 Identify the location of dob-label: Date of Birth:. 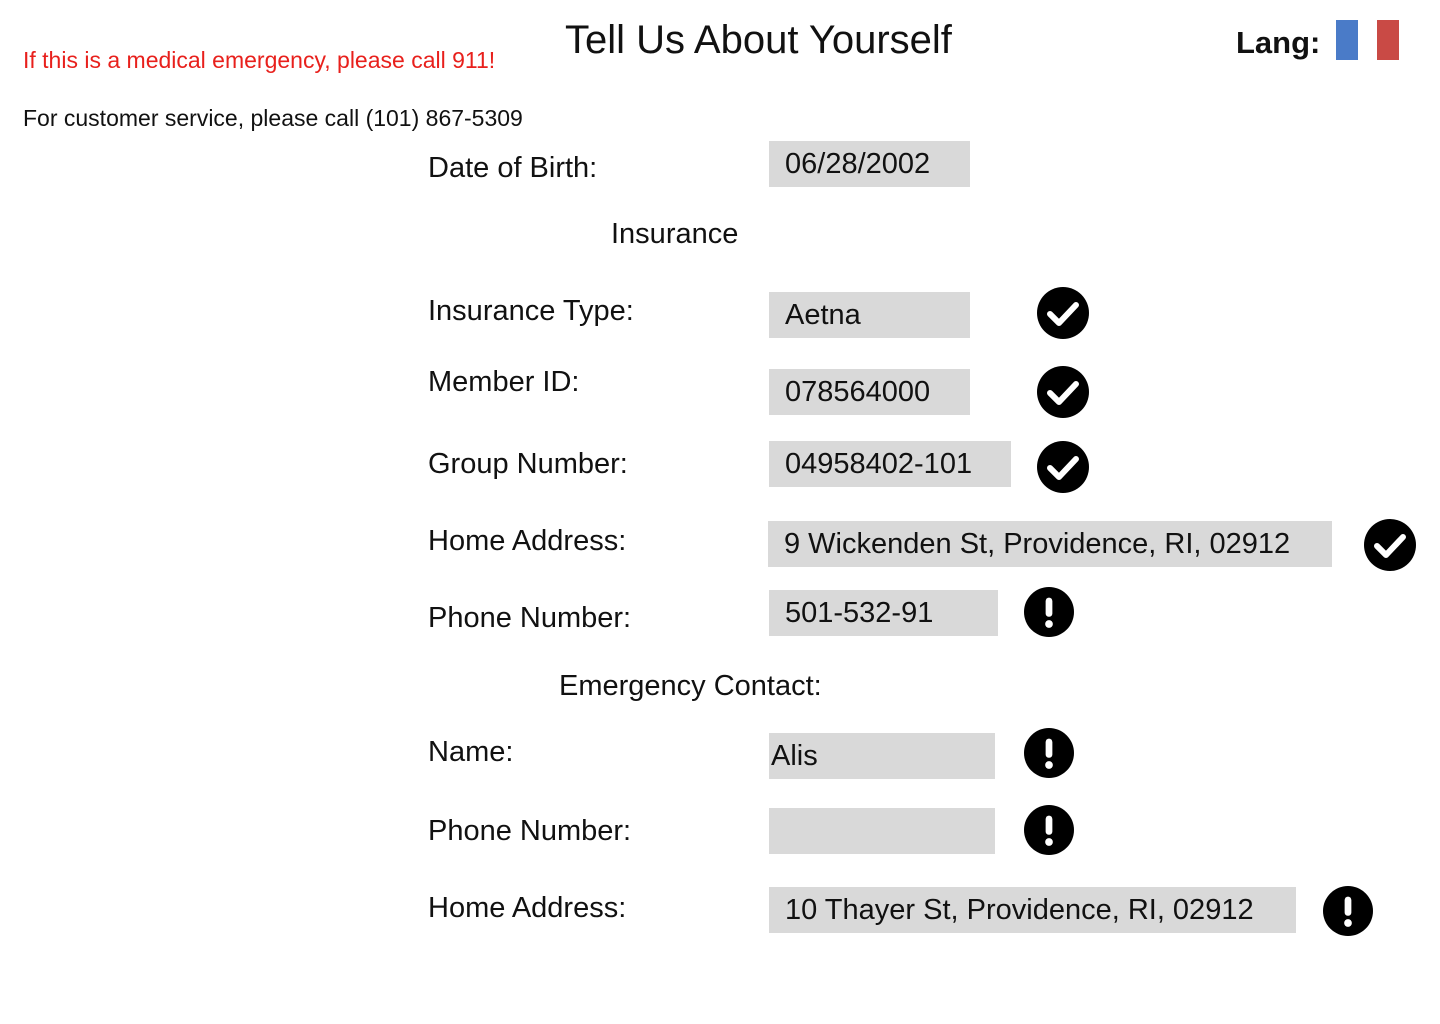
(513, 168).